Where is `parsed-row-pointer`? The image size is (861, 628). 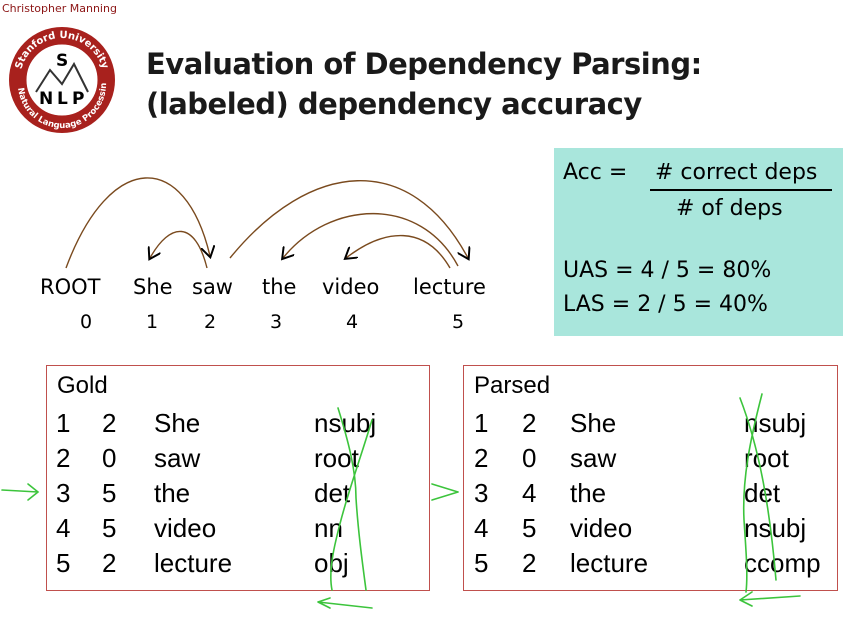 parsed-row-pointer is located at coordinates (445, 492).